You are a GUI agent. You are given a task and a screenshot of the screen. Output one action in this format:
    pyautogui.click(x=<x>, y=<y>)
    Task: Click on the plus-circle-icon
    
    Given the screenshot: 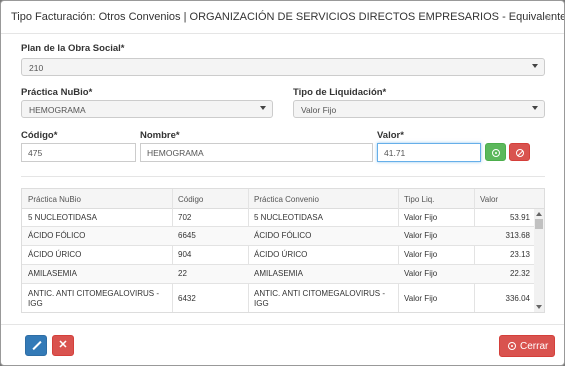 What is the action you would take?
    pyautogui.click(x=496, y=153)
    